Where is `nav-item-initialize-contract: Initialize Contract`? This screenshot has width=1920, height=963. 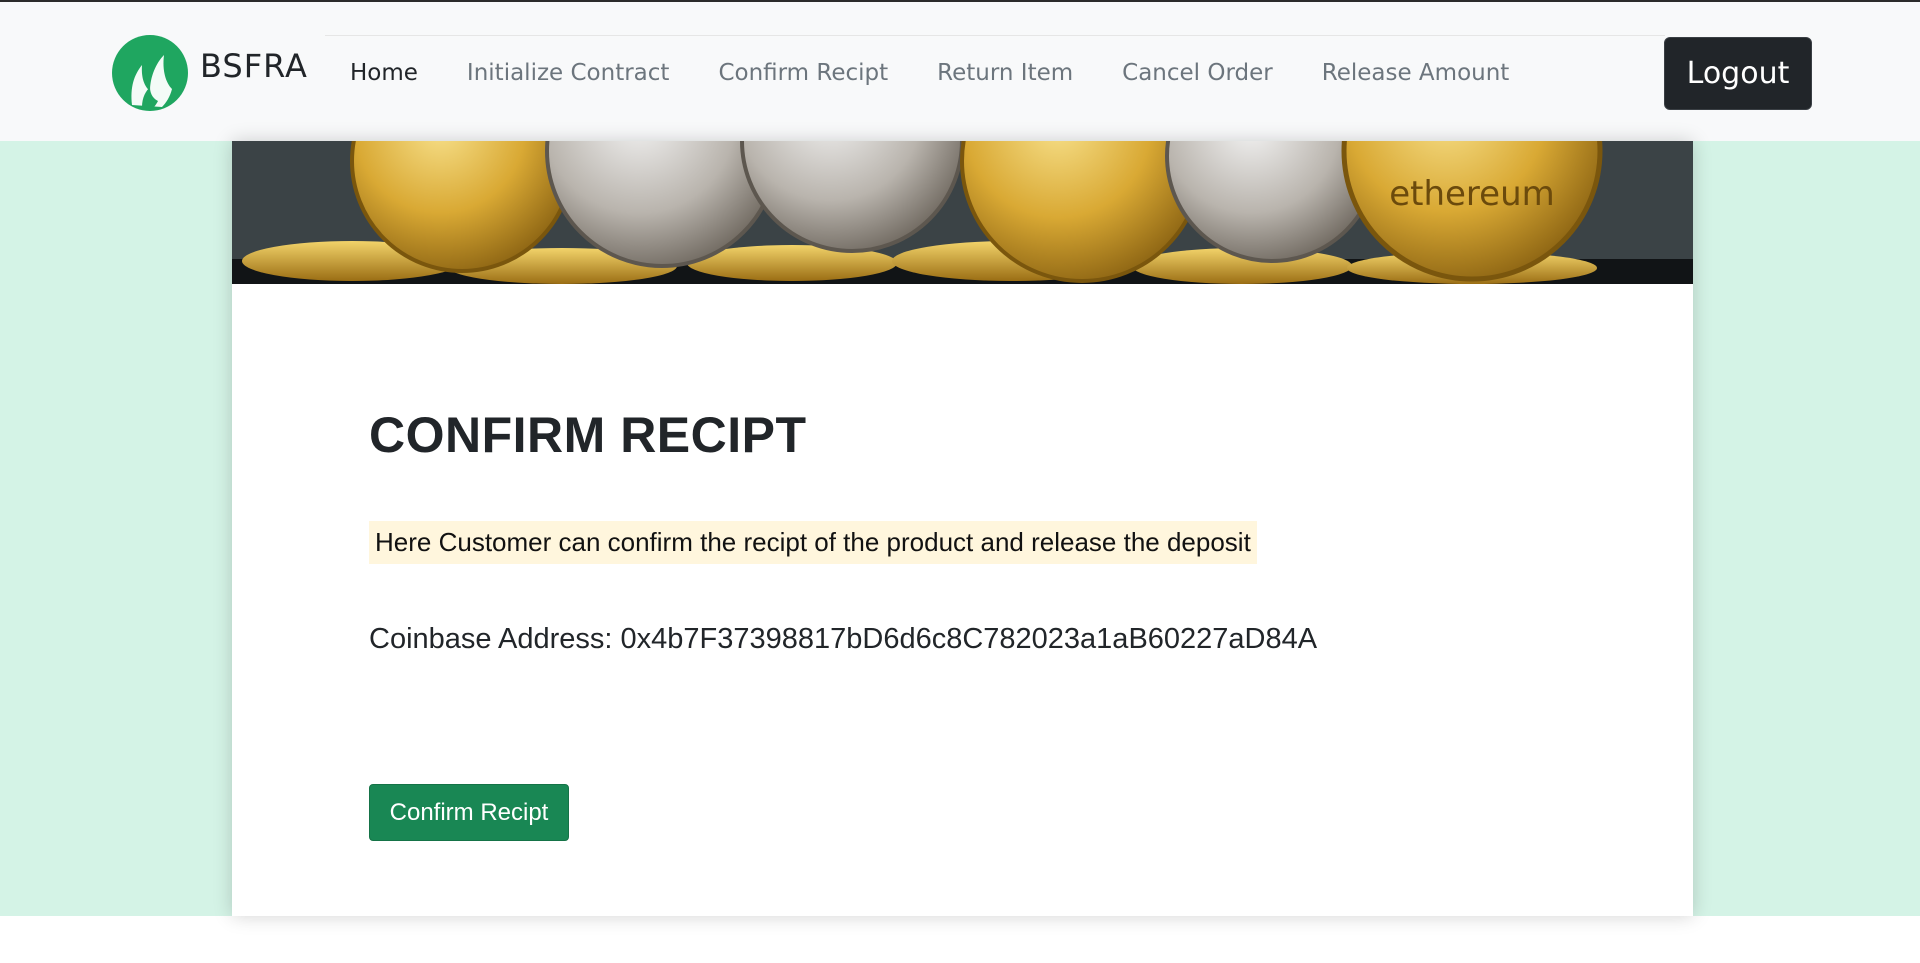 nav-item-initialize-contract: Initialize Contract is located at coordinates (568, 73).